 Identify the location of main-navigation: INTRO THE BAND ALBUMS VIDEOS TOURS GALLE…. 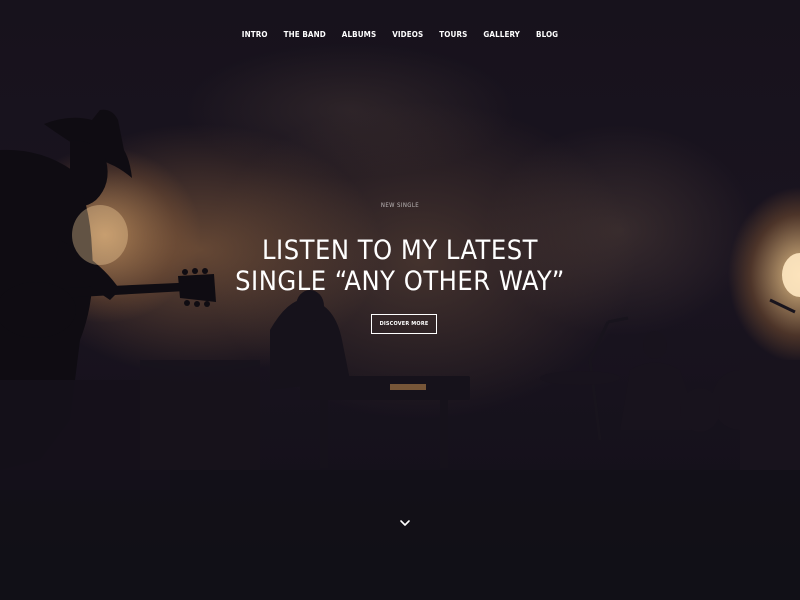
(400, 34).